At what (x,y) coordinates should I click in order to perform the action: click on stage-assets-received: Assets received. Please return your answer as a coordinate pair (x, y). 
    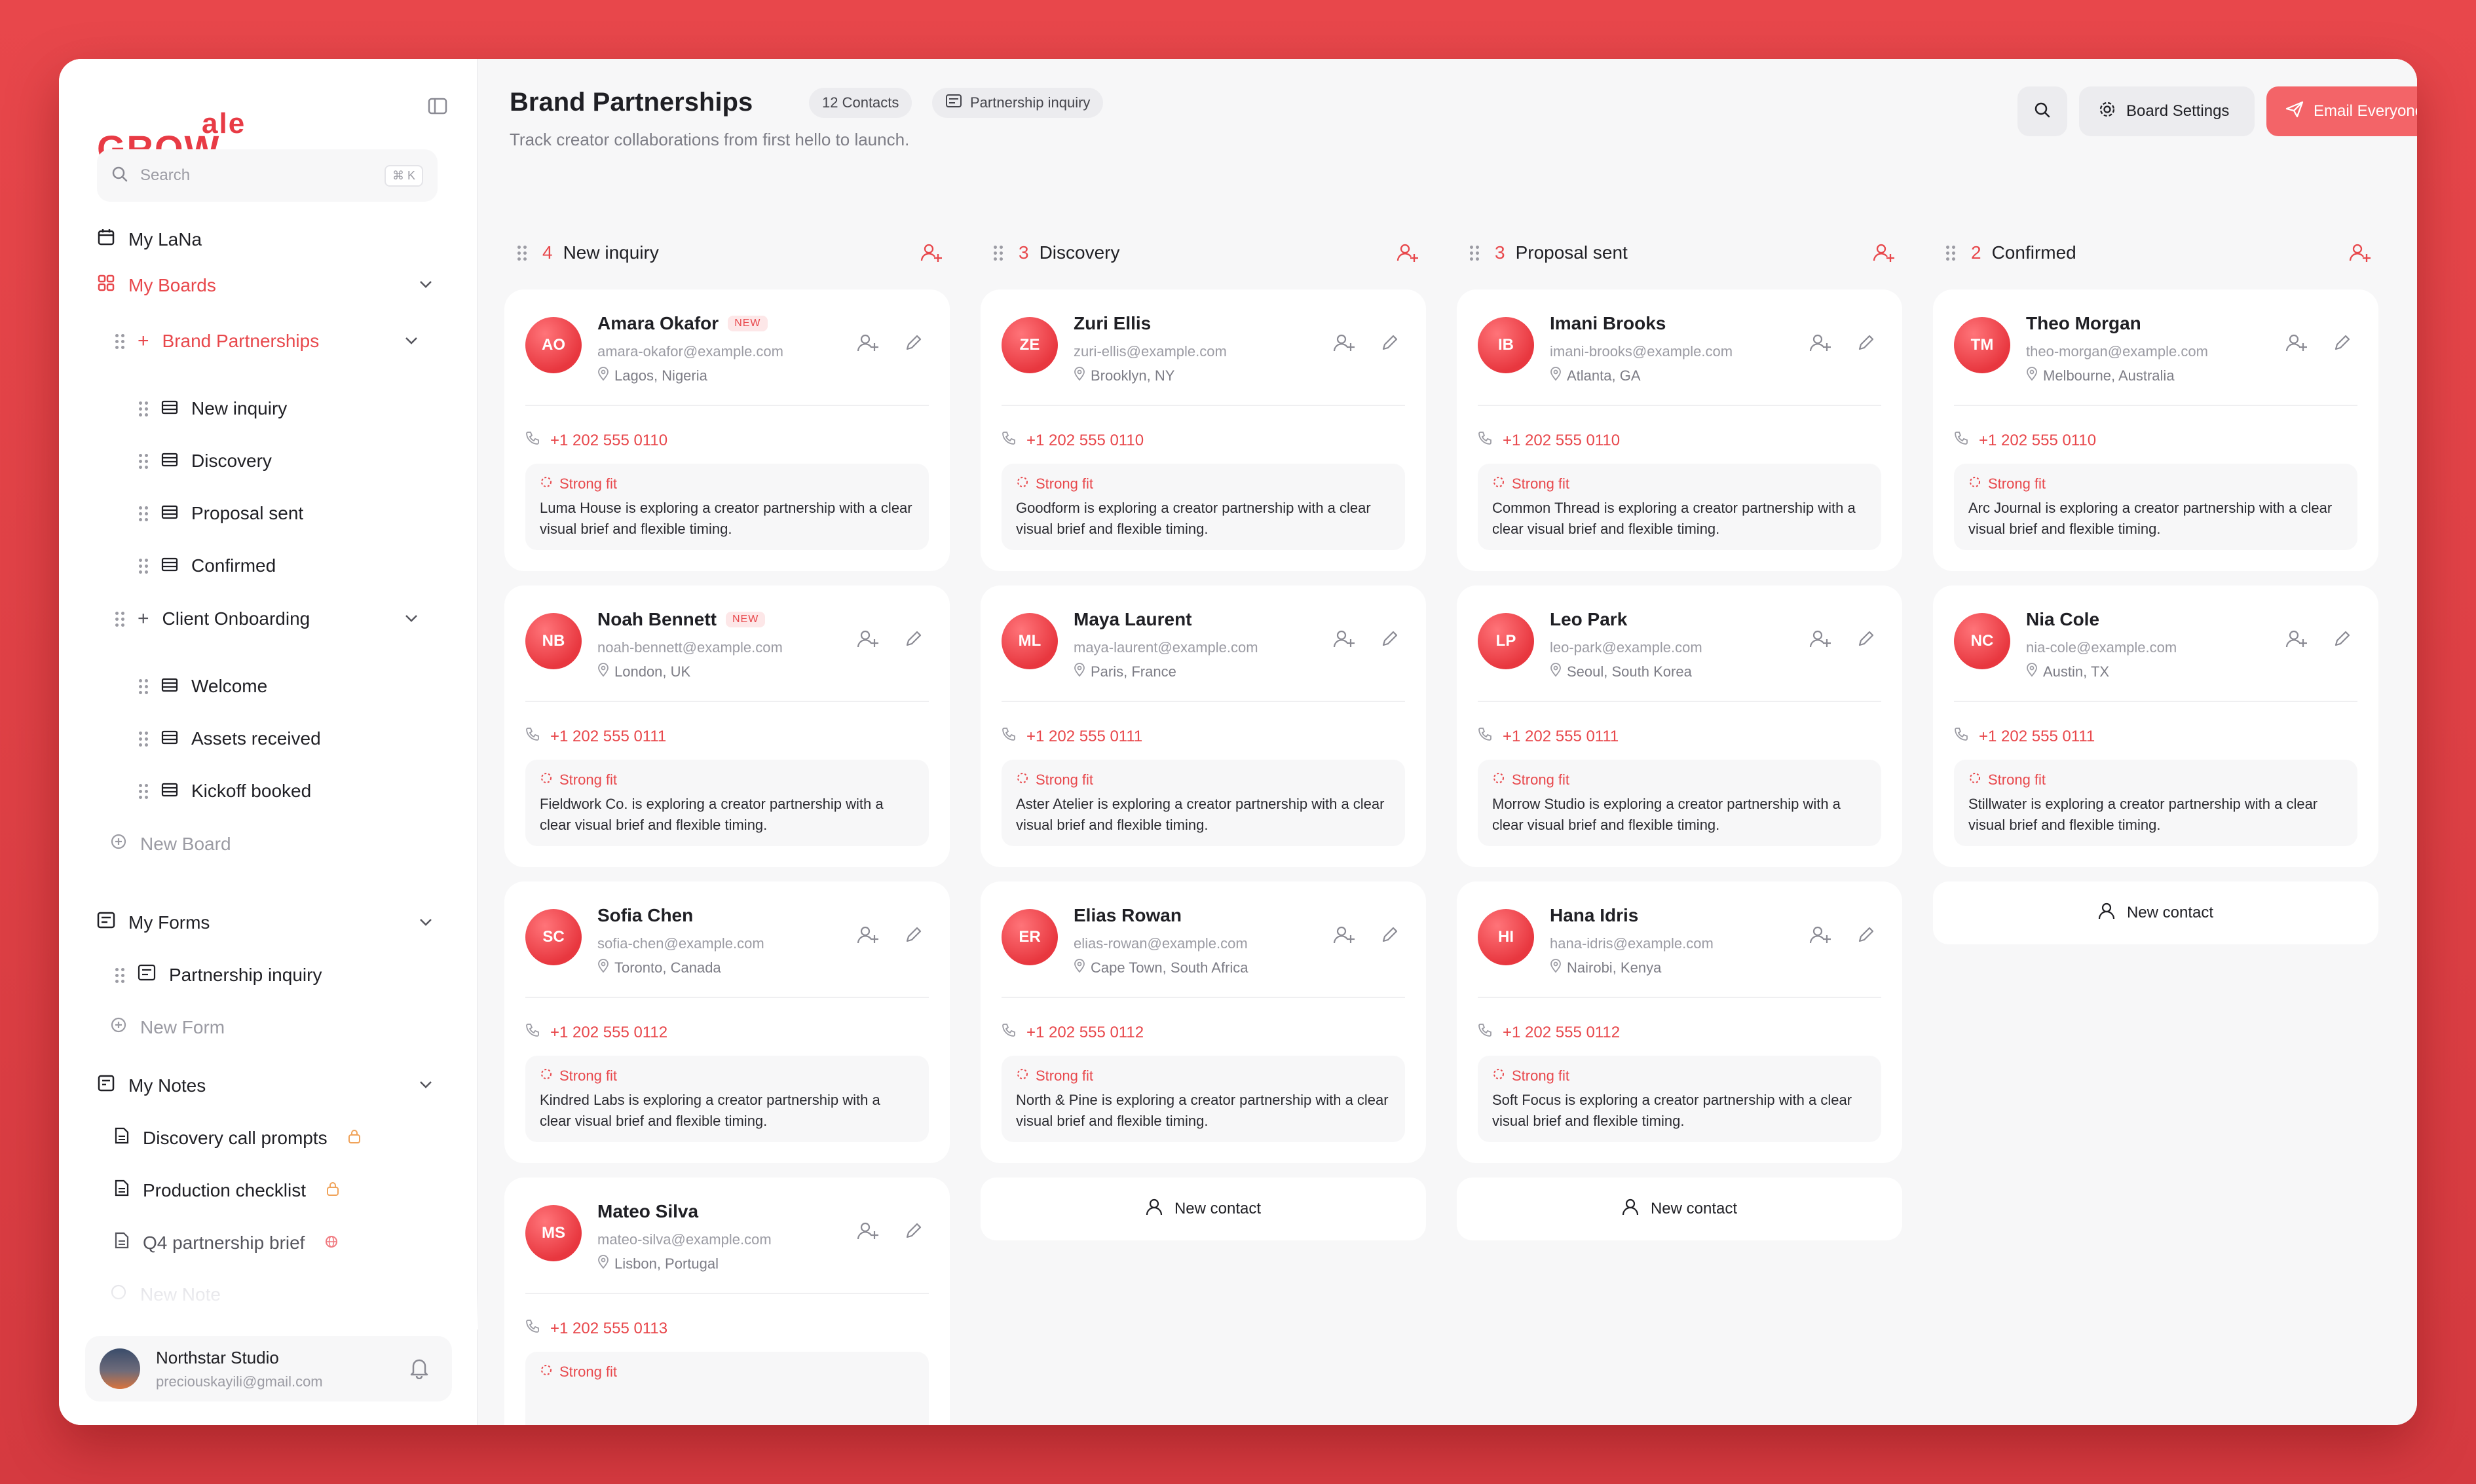
    Looking at the image, I should click on (230, 738).